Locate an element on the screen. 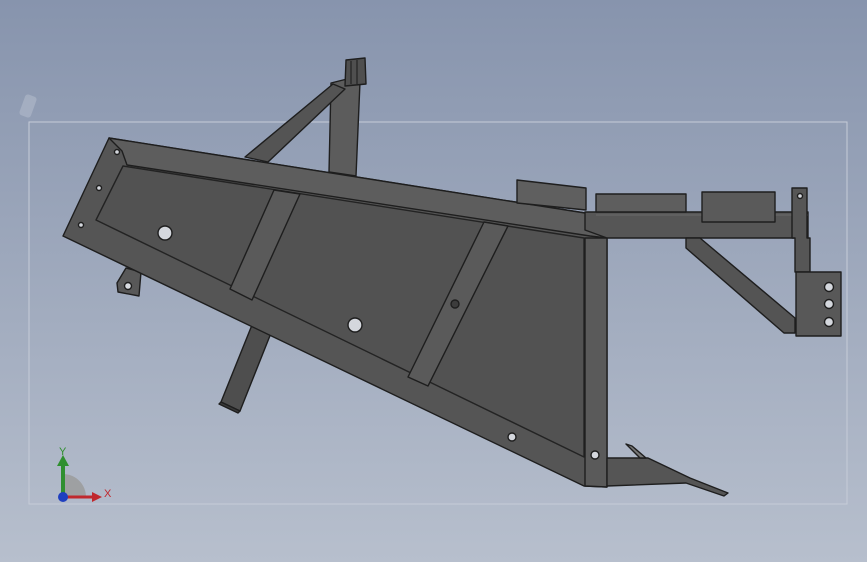 This screenshot has width=867, height=562. coordinate-triad: Y X is located at coordinates (84, 474).